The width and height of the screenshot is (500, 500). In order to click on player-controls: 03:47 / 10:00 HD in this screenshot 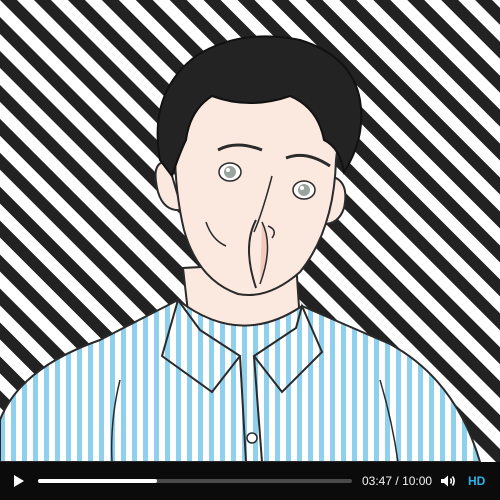, I will do `click(250, 481)`.